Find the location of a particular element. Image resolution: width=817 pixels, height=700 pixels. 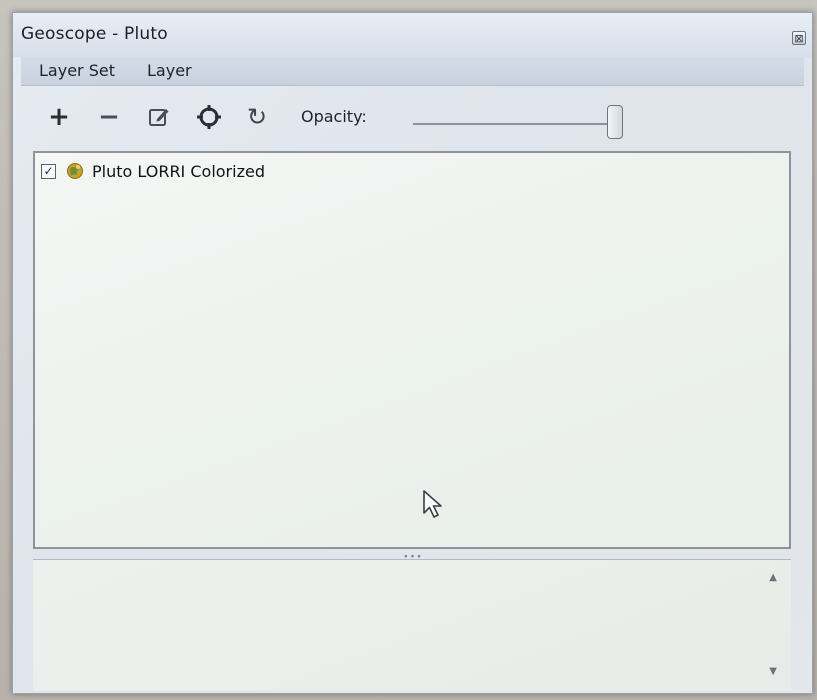

refresh-button: ↻ is located at coordinates (257, 117).